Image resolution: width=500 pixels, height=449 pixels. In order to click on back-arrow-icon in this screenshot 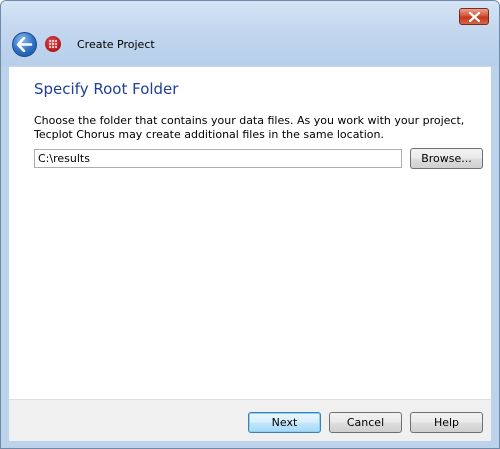, I will do `click(24, 44)`.